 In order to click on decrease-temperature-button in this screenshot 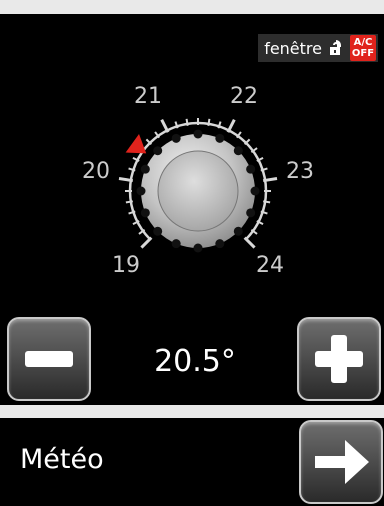, I will do `click(49, 359)`.